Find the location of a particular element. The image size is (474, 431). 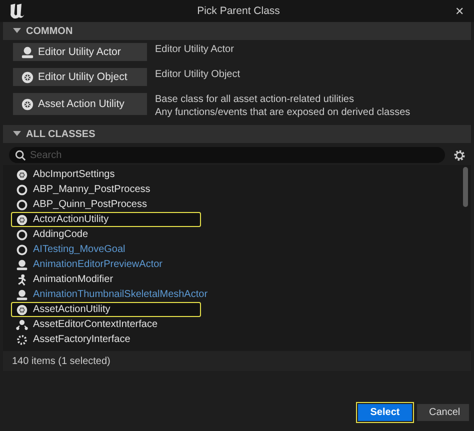

section-title: COMMON is located at coordinates (49, 31).